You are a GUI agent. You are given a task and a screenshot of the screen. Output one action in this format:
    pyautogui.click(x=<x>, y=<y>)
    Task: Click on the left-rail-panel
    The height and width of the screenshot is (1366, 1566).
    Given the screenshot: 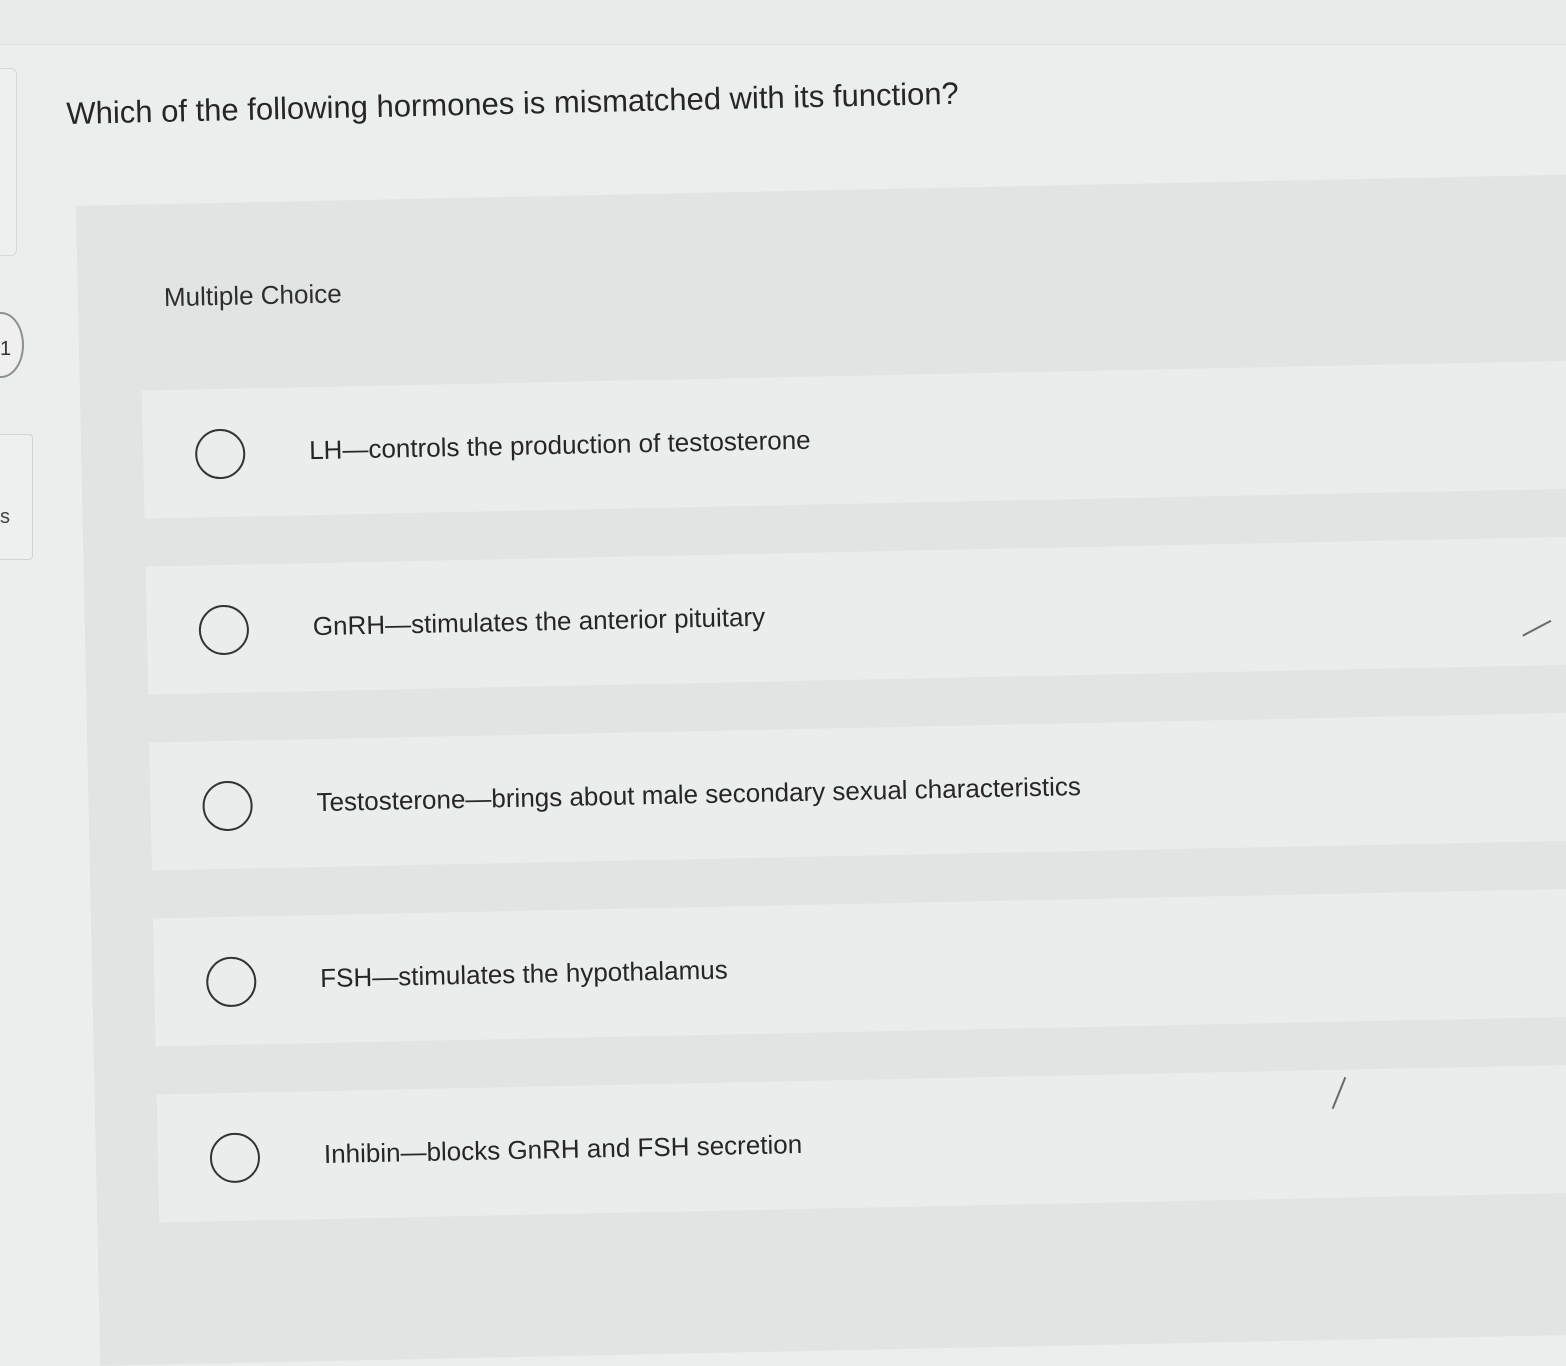 What is the action you would take?
    pyautogui.click(x=8, y=162)
    